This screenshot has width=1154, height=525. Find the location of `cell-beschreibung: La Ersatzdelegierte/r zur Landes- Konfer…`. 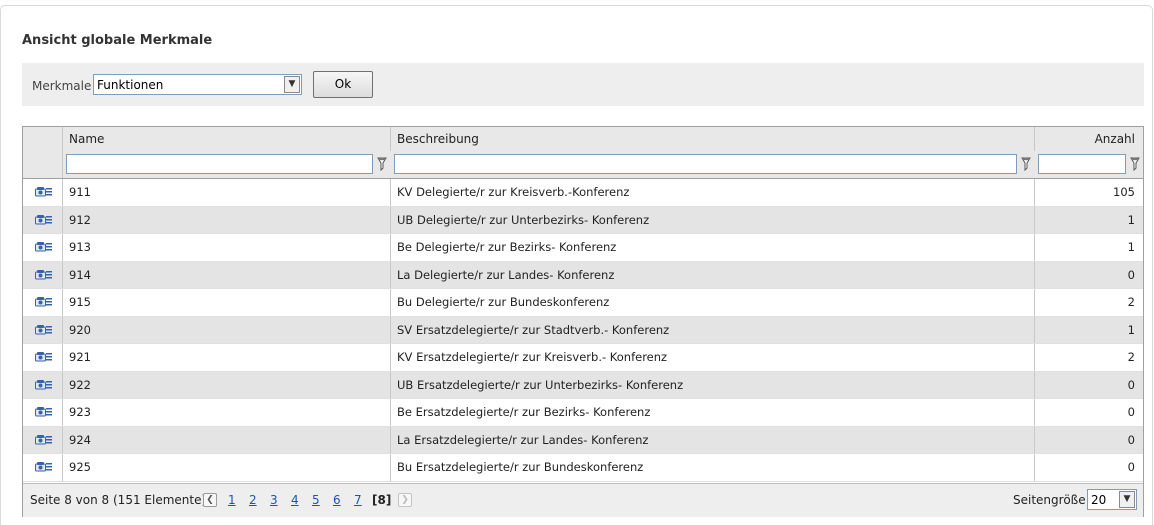

cell-beschreibung: La Ersatzdelegierte/r zur Landes- Konfer… is located at coordinates (713, 439).